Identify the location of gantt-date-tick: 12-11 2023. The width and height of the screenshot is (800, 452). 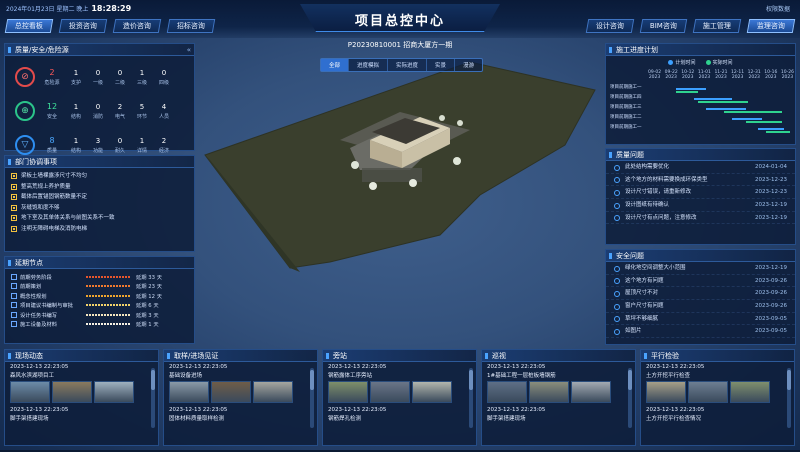
(737, 75).